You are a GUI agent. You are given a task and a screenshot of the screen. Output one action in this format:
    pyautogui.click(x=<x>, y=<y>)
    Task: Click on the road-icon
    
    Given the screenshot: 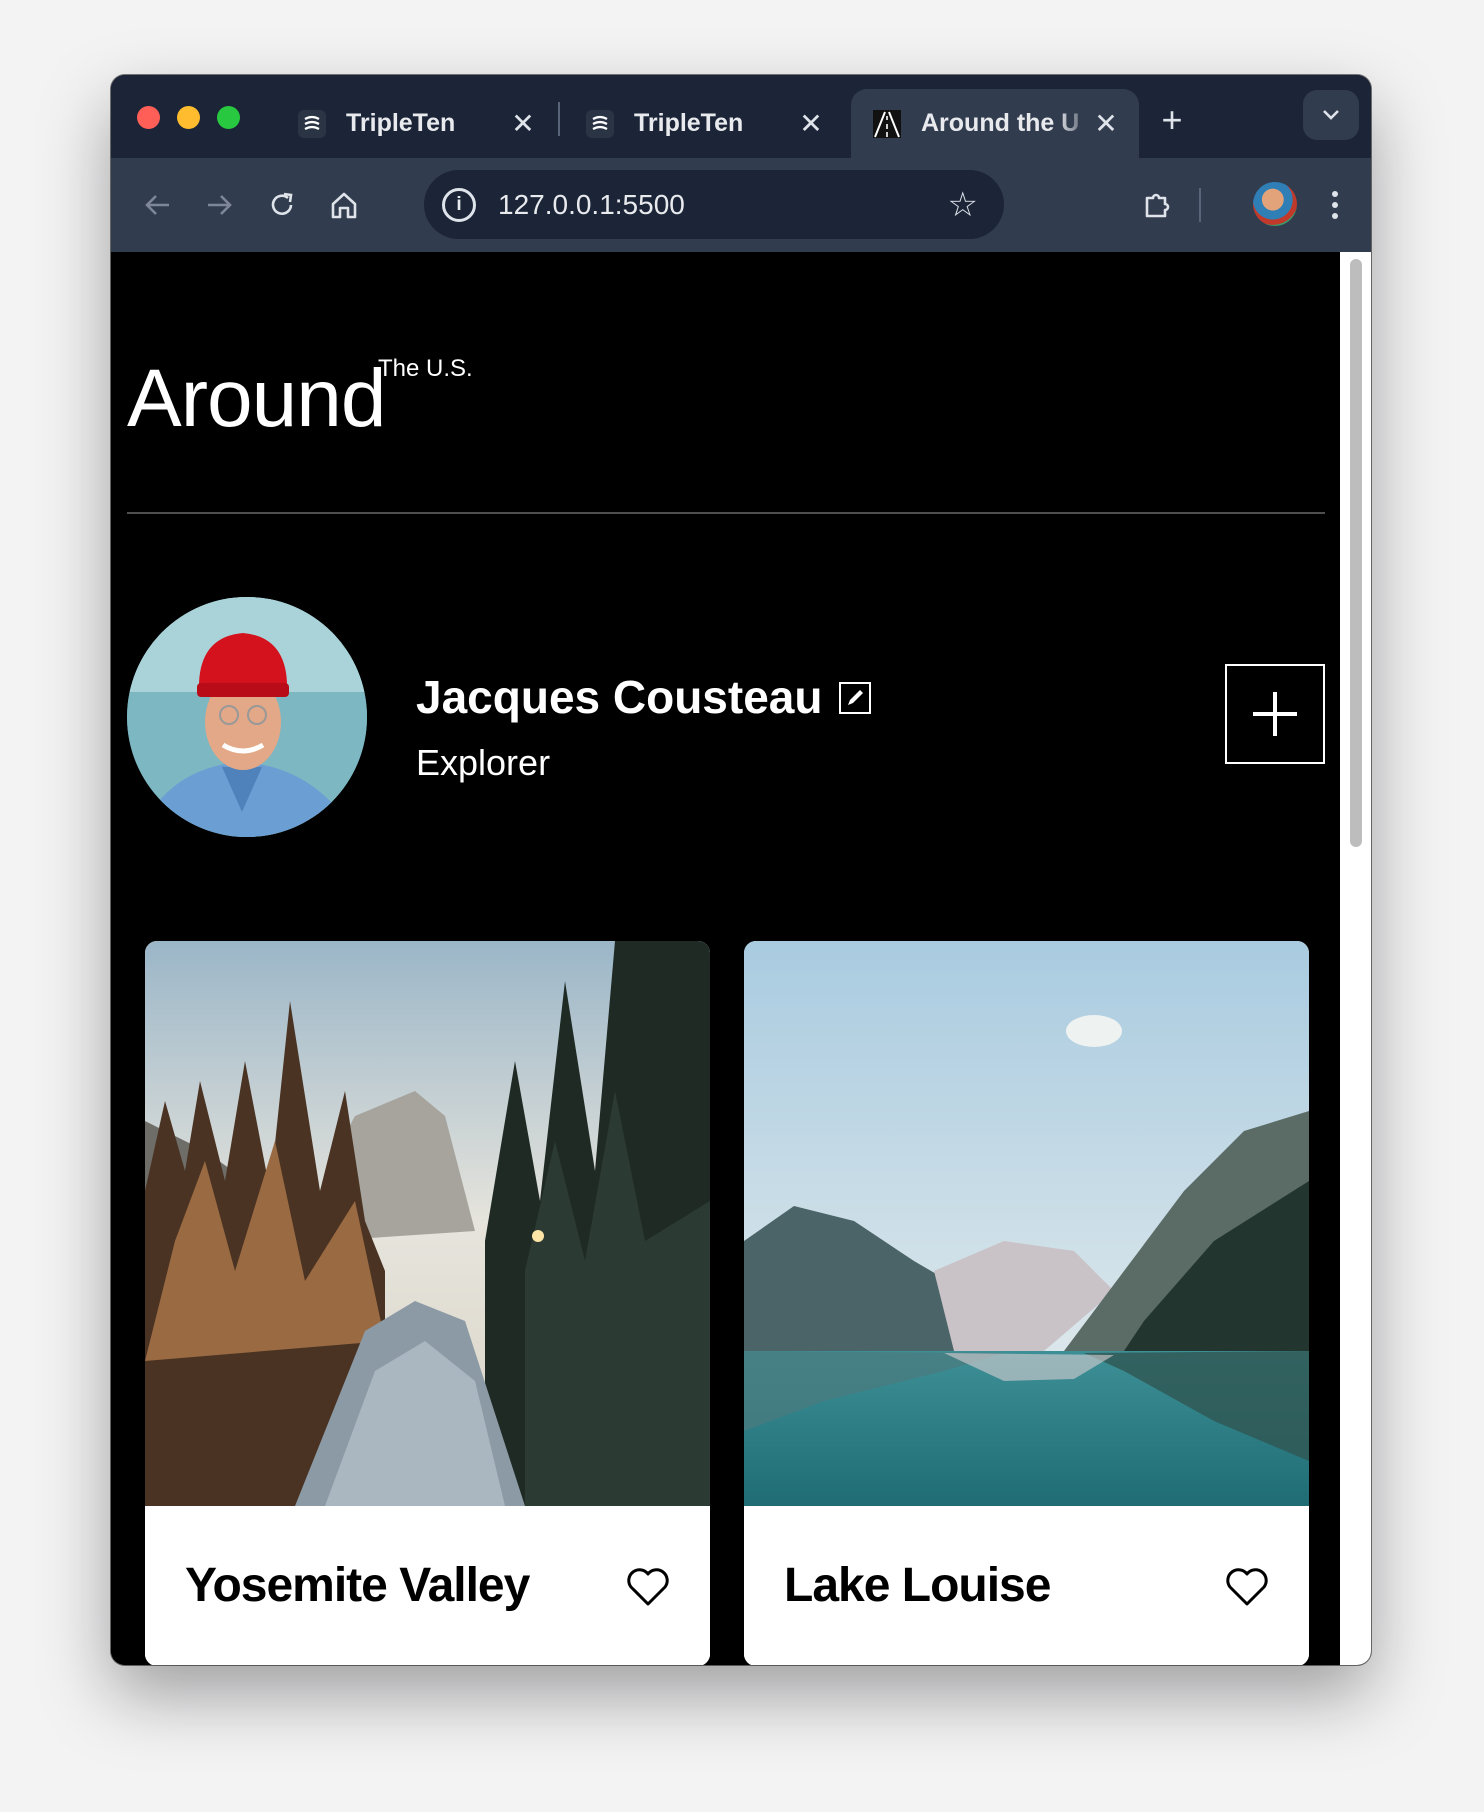 What is the action you would take?
    pyautogui.click(x=887, y=123)
    